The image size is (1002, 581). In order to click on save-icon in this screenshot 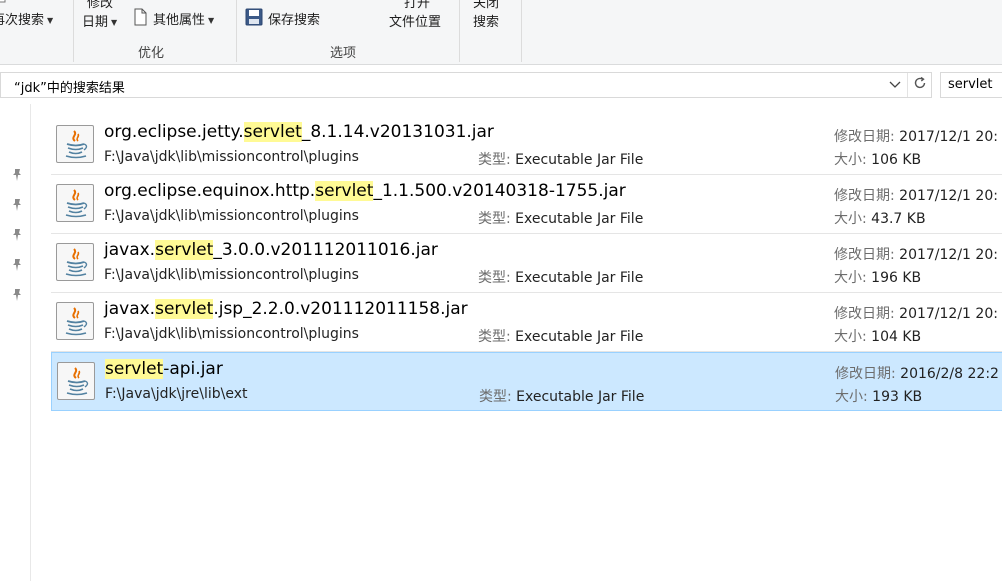, I will do `click(254, 17)`.